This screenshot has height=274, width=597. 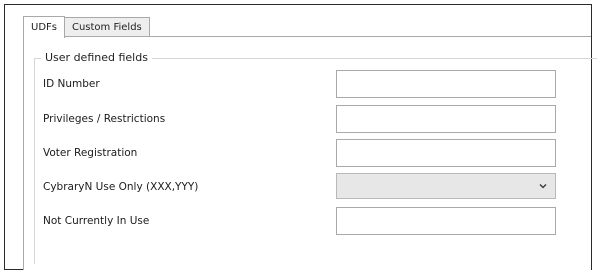 What do you see at coordinates (446, 221) in the screenshot?
I see `not-currently-in-use-input` at bounding box center [446, 221].